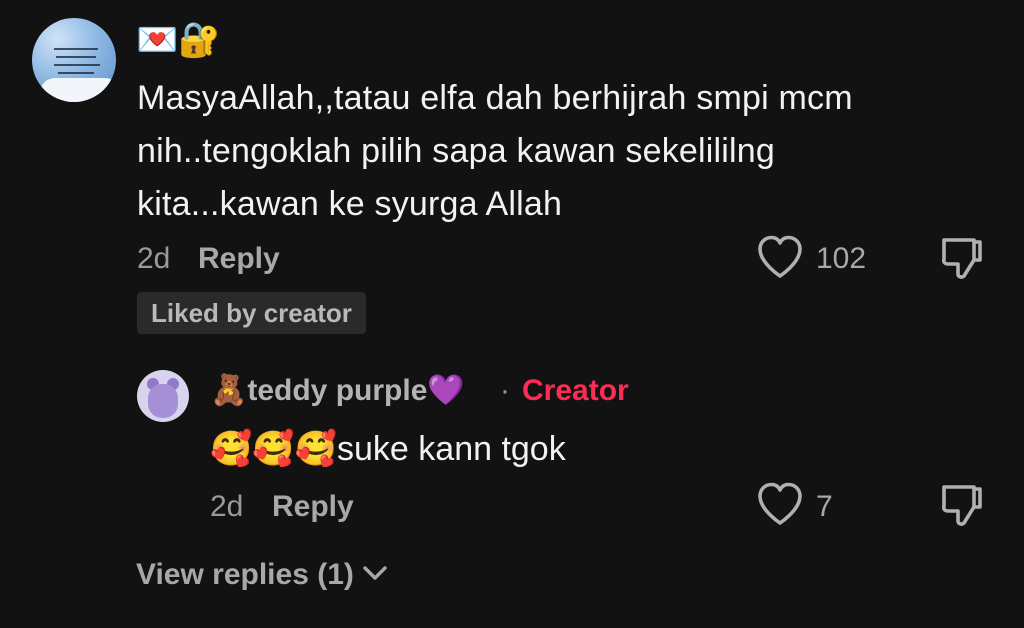 Image resolution: width=1024 pixels, height=628 pixels. Describe the element at coordinates (824, 506) in the screenshot. I see `reply-like-count: 7` at that location.